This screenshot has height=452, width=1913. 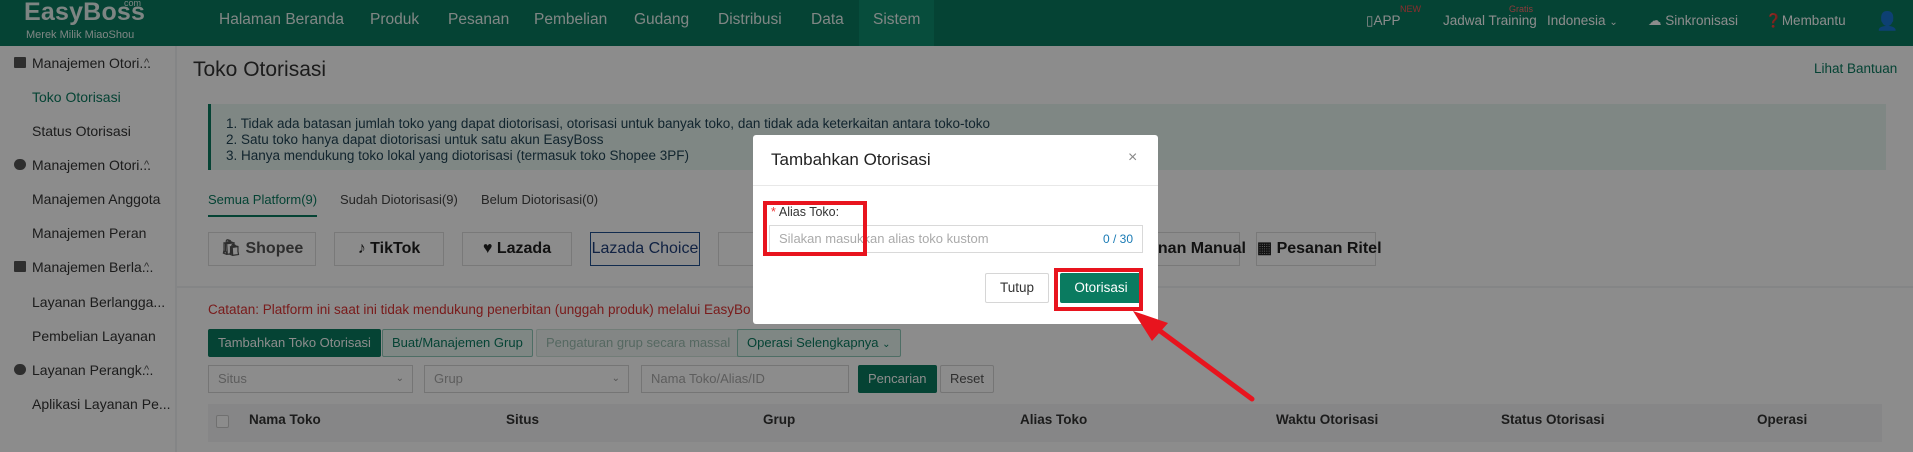 What do you see at coordinates (1150, 326) in the screenshot?
I see `arrow-head-icon` at bounding box center [1150, 326].